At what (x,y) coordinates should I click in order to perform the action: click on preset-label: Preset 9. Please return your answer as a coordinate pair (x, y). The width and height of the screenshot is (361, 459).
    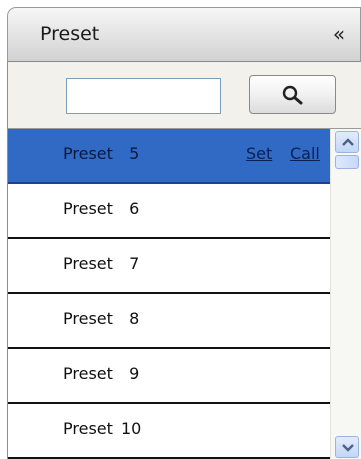
    Looking at the image, I should click on (101, 373).